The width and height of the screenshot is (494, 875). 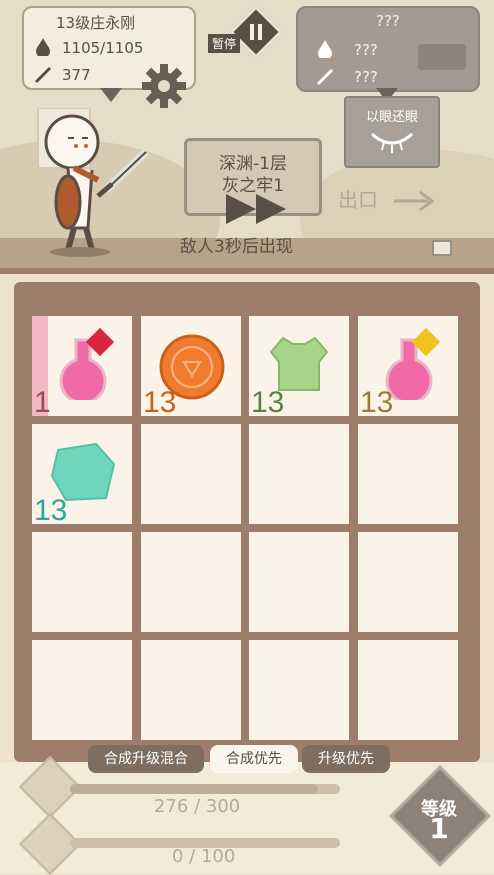 What do you see at coordinates (256, 32) in the screenshot?
I see `pause-icon` at bounding box center [256, 32].